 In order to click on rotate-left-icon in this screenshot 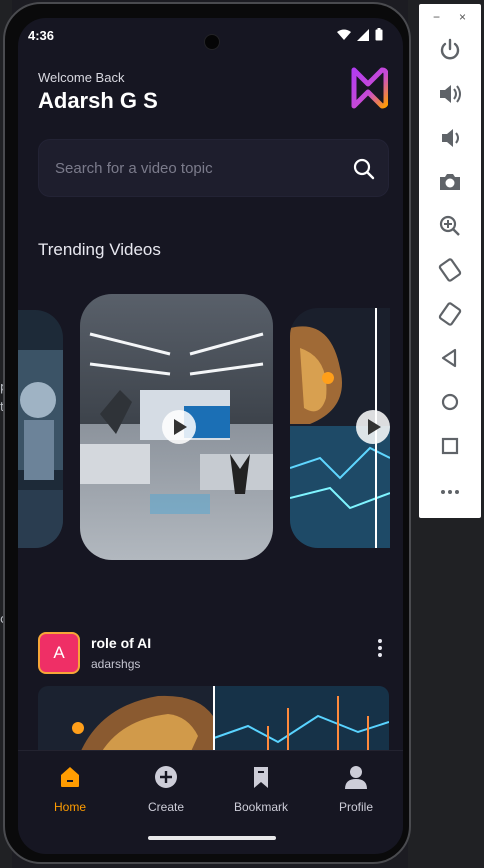, I will do `click(450, 270)`.